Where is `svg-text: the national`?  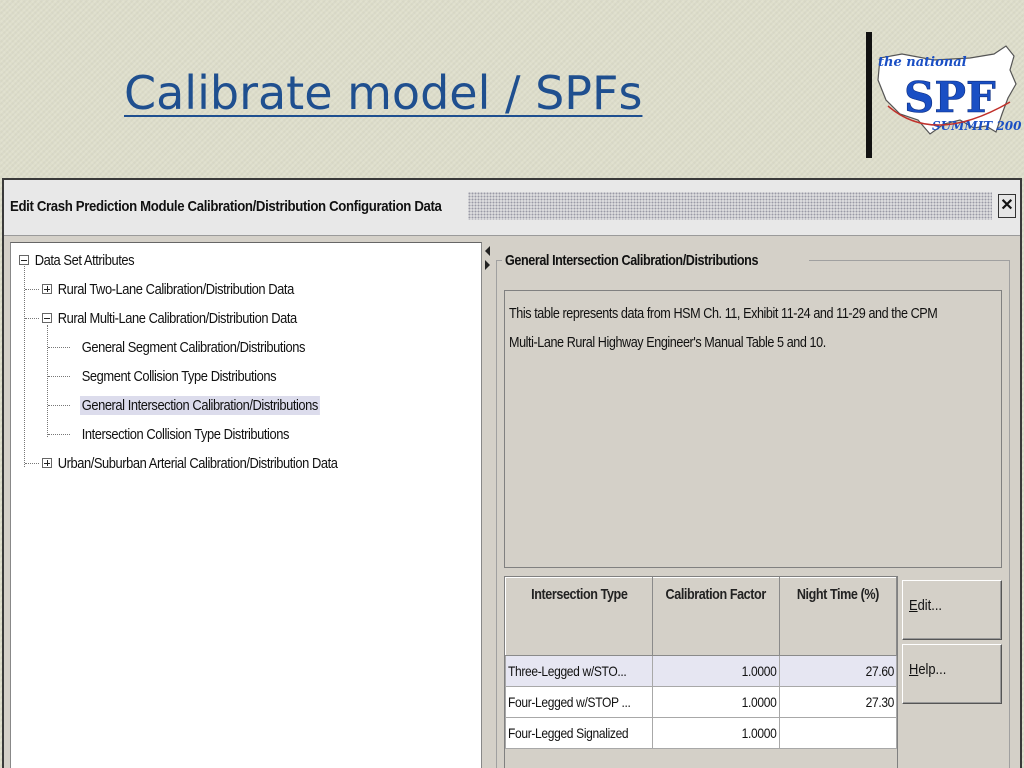 svg-text: the national is located at coordinates (922, 62).